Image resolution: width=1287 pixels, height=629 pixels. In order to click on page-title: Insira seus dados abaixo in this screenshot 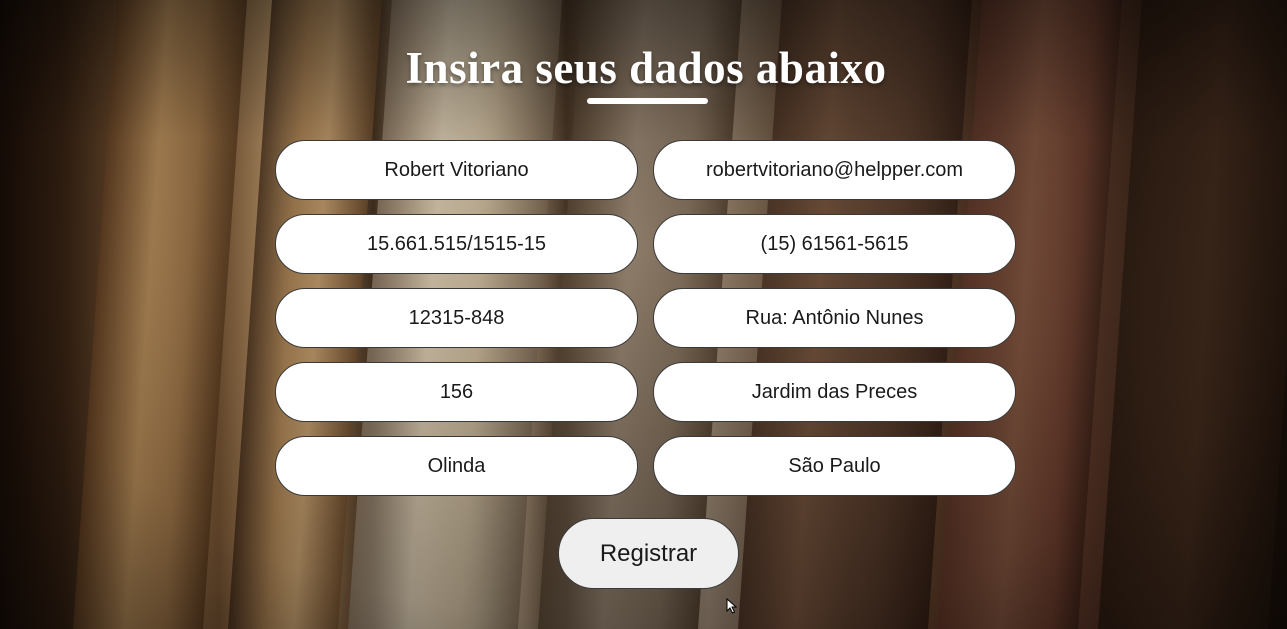, I will do `click(646, 68)`.